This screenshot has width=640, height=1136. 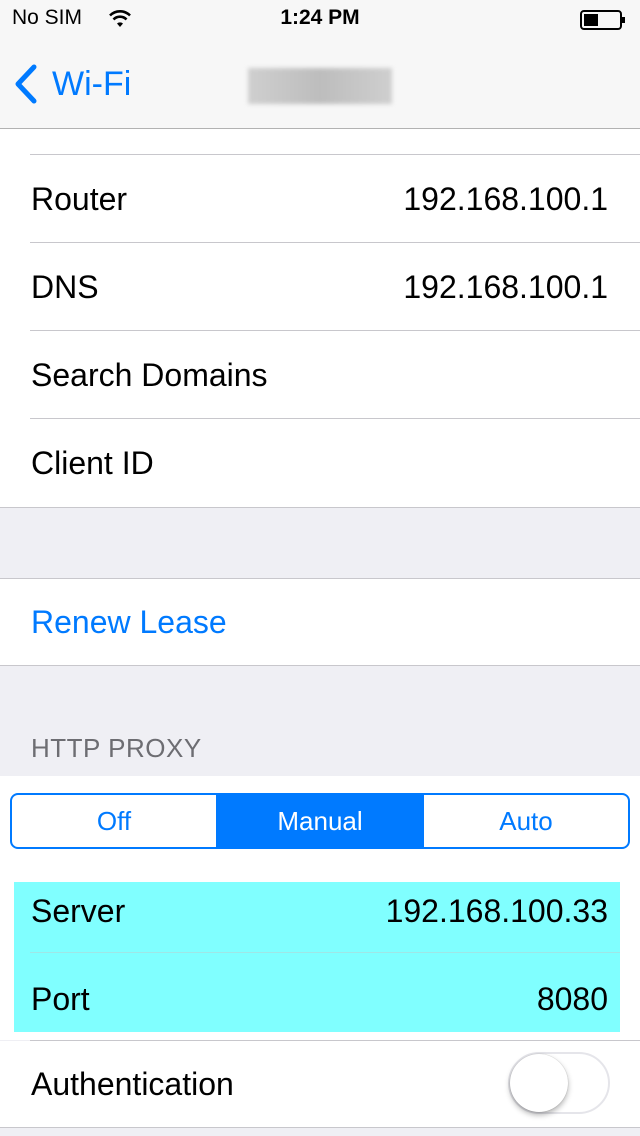 I want to click on search-domains-row: Search Domains, so click(x=320, y=375).